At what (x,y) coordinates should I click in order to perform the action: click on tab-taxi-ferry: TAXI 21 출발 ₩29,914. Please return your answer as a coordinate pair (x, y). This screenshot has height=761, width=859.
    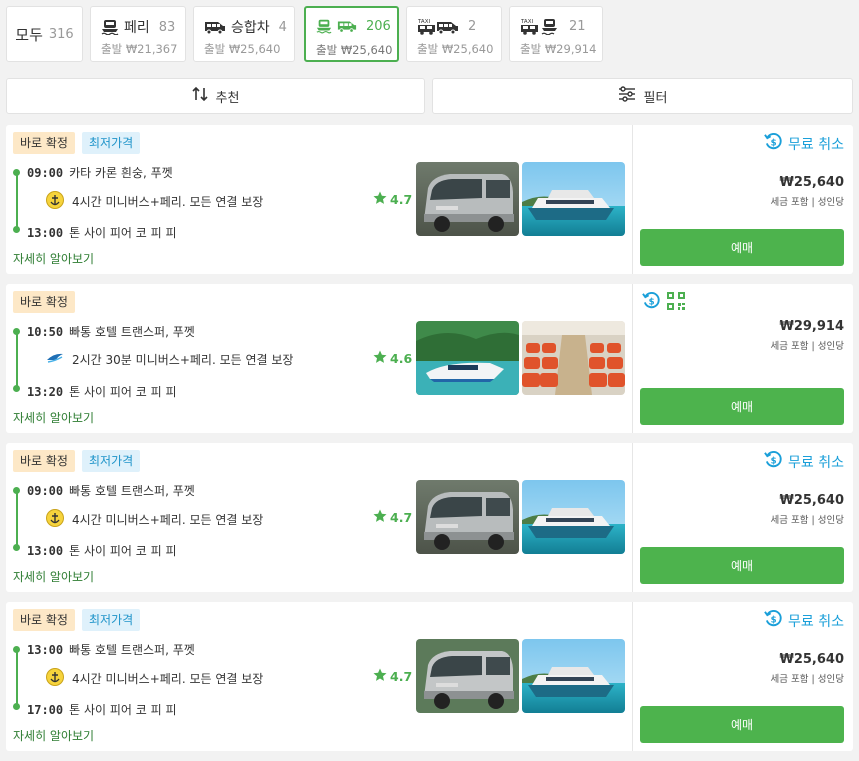
    Looking at the image, I should click on (556, 34).